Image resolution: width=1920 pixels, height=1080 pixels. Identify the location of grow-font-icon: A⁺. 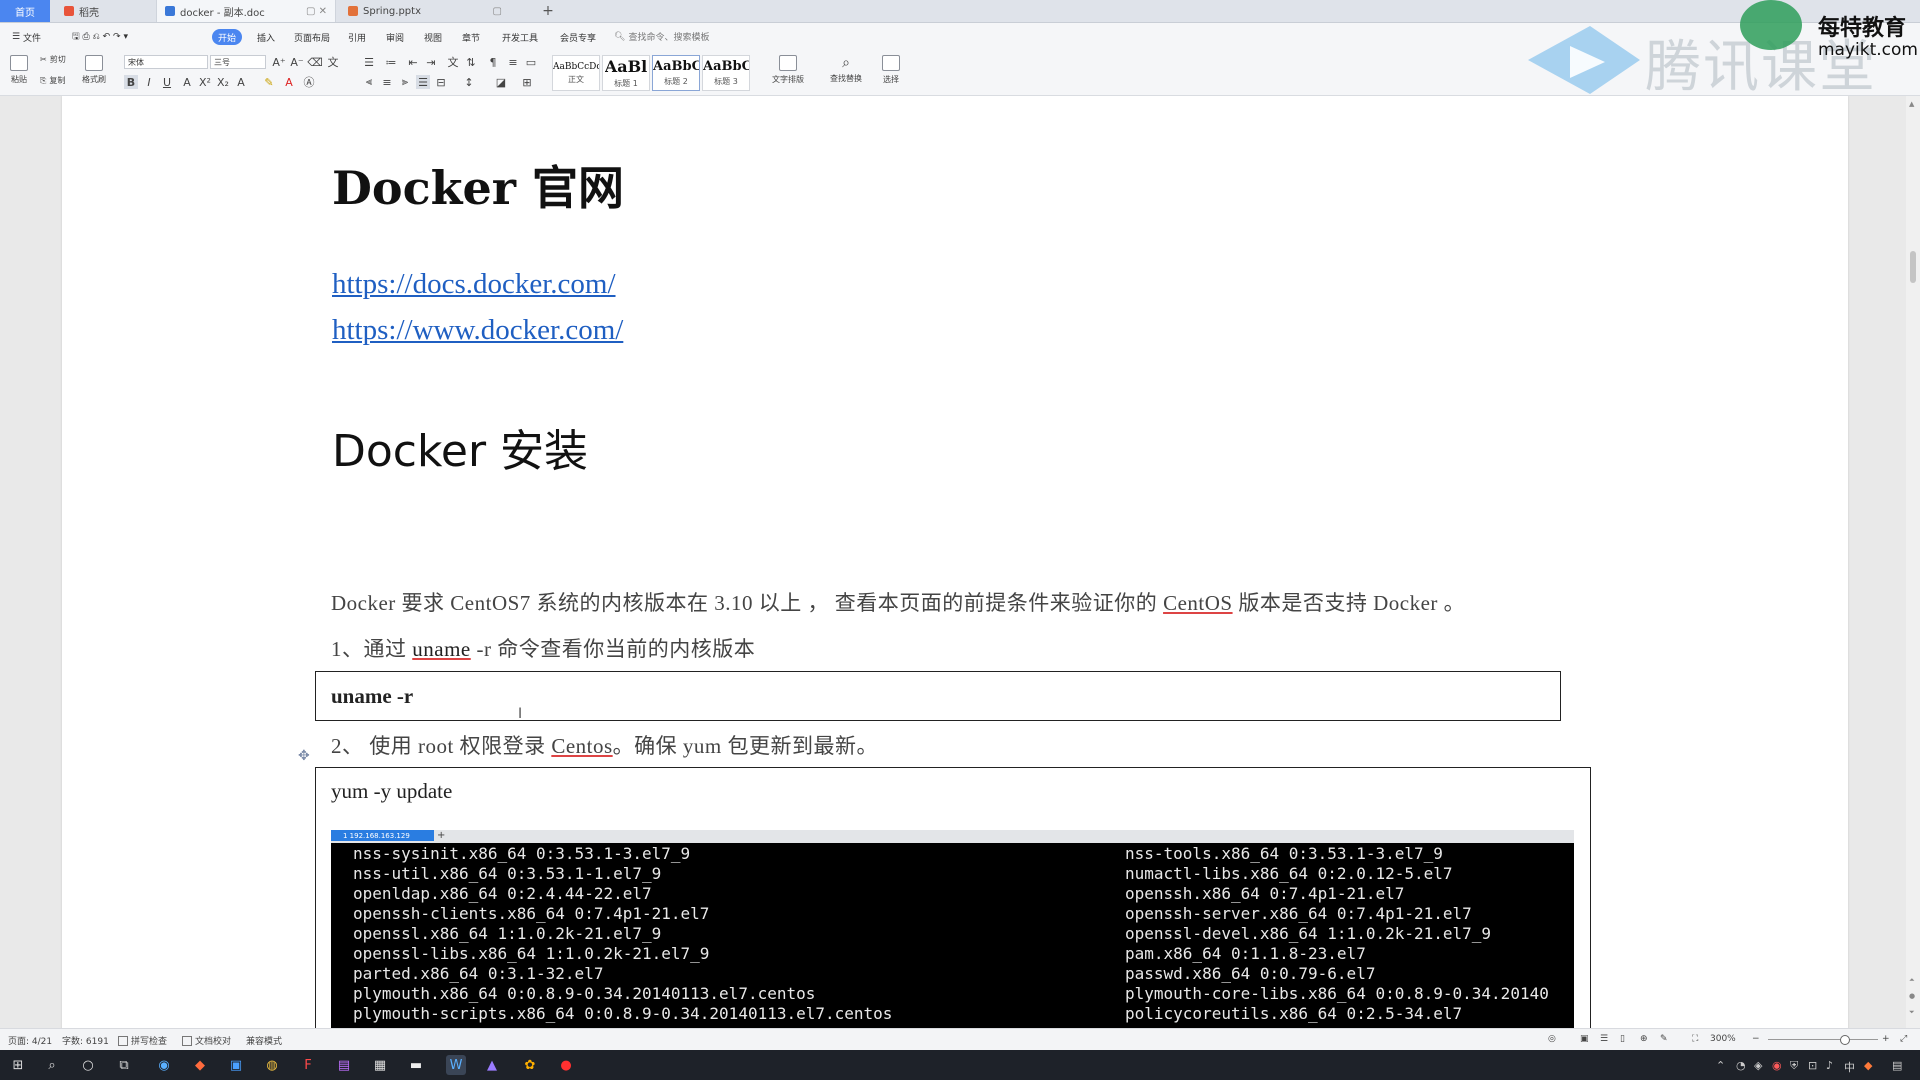
(279, 62).